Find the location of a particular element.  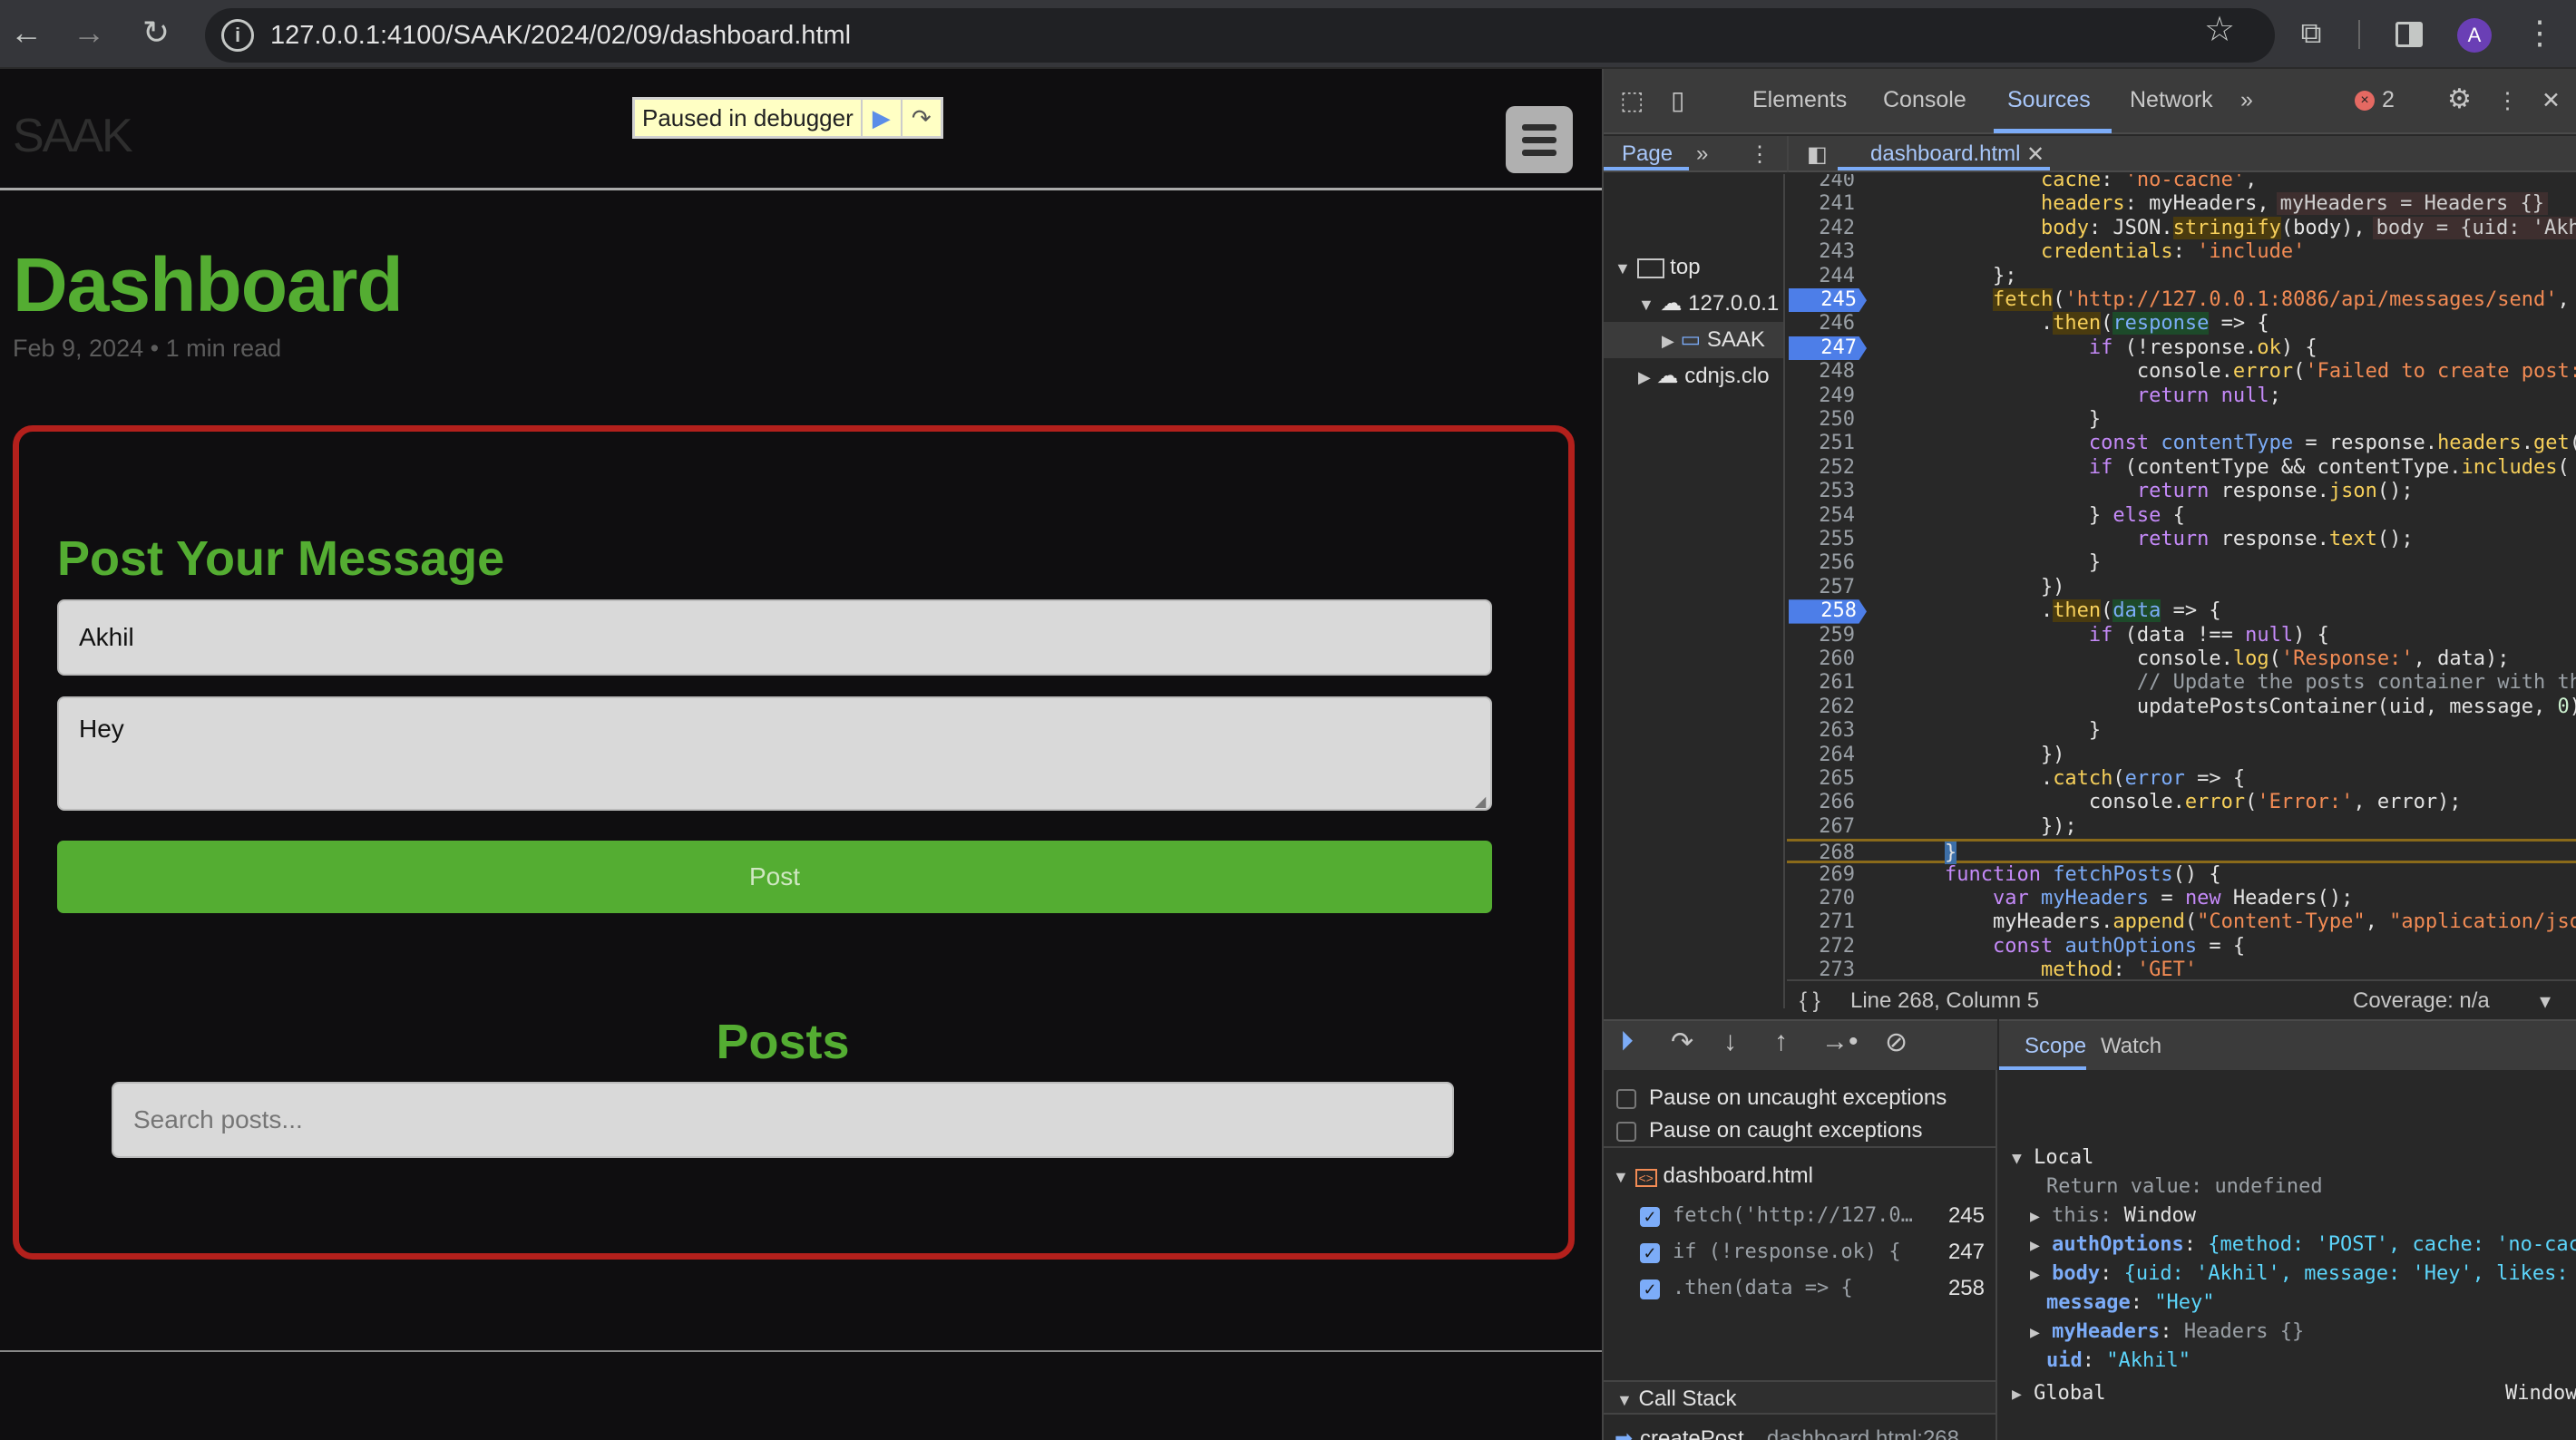

line-number: 267 is located at coordinates (1821, 827).